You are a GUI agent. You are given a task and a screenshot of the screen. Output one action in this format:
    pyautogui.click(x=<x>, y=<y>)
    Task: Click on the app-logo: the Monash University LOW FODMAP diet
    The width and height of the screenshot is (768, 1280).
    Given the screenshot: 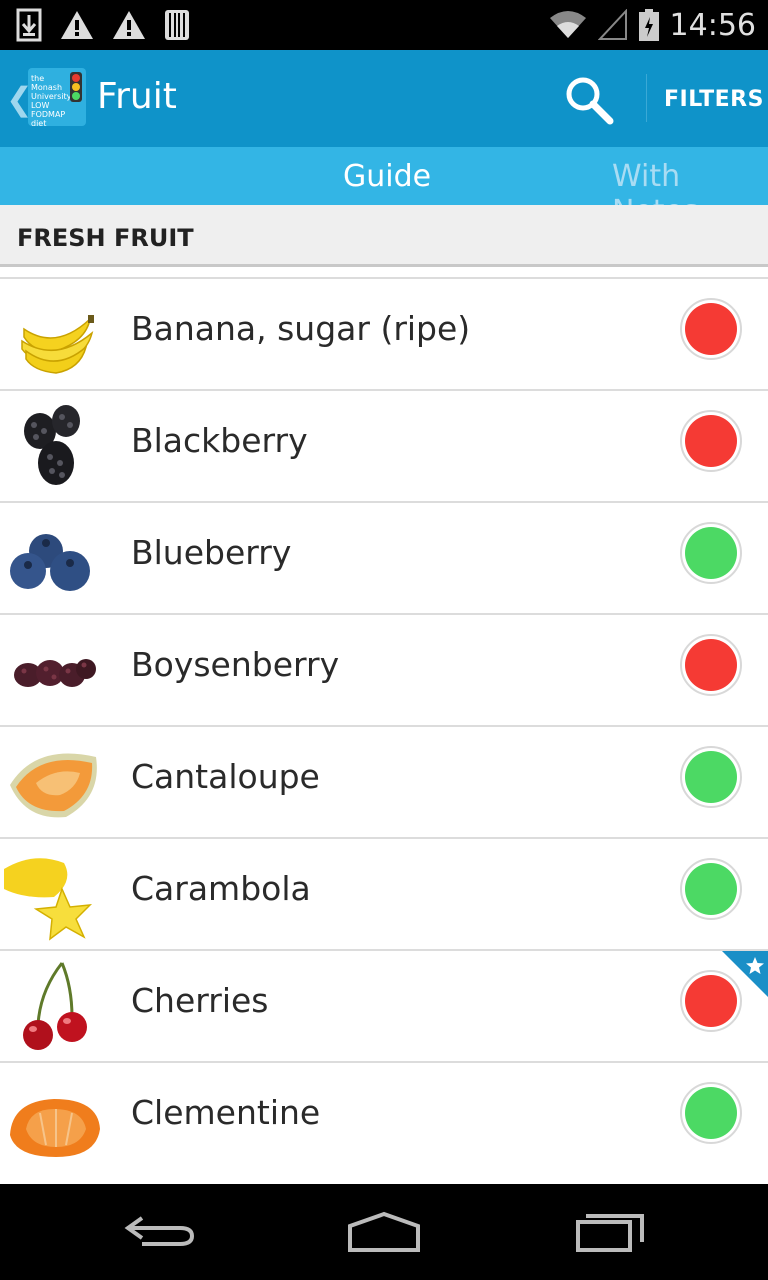 What is the action you would take?
    pyautogui.click(x=57, y=98)
    